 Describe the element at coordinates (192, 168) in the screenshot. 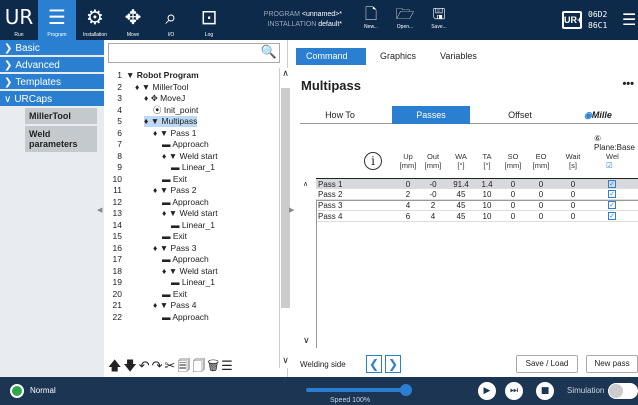

I see `tree-row: 9 ▬ Linear_1` at that location.